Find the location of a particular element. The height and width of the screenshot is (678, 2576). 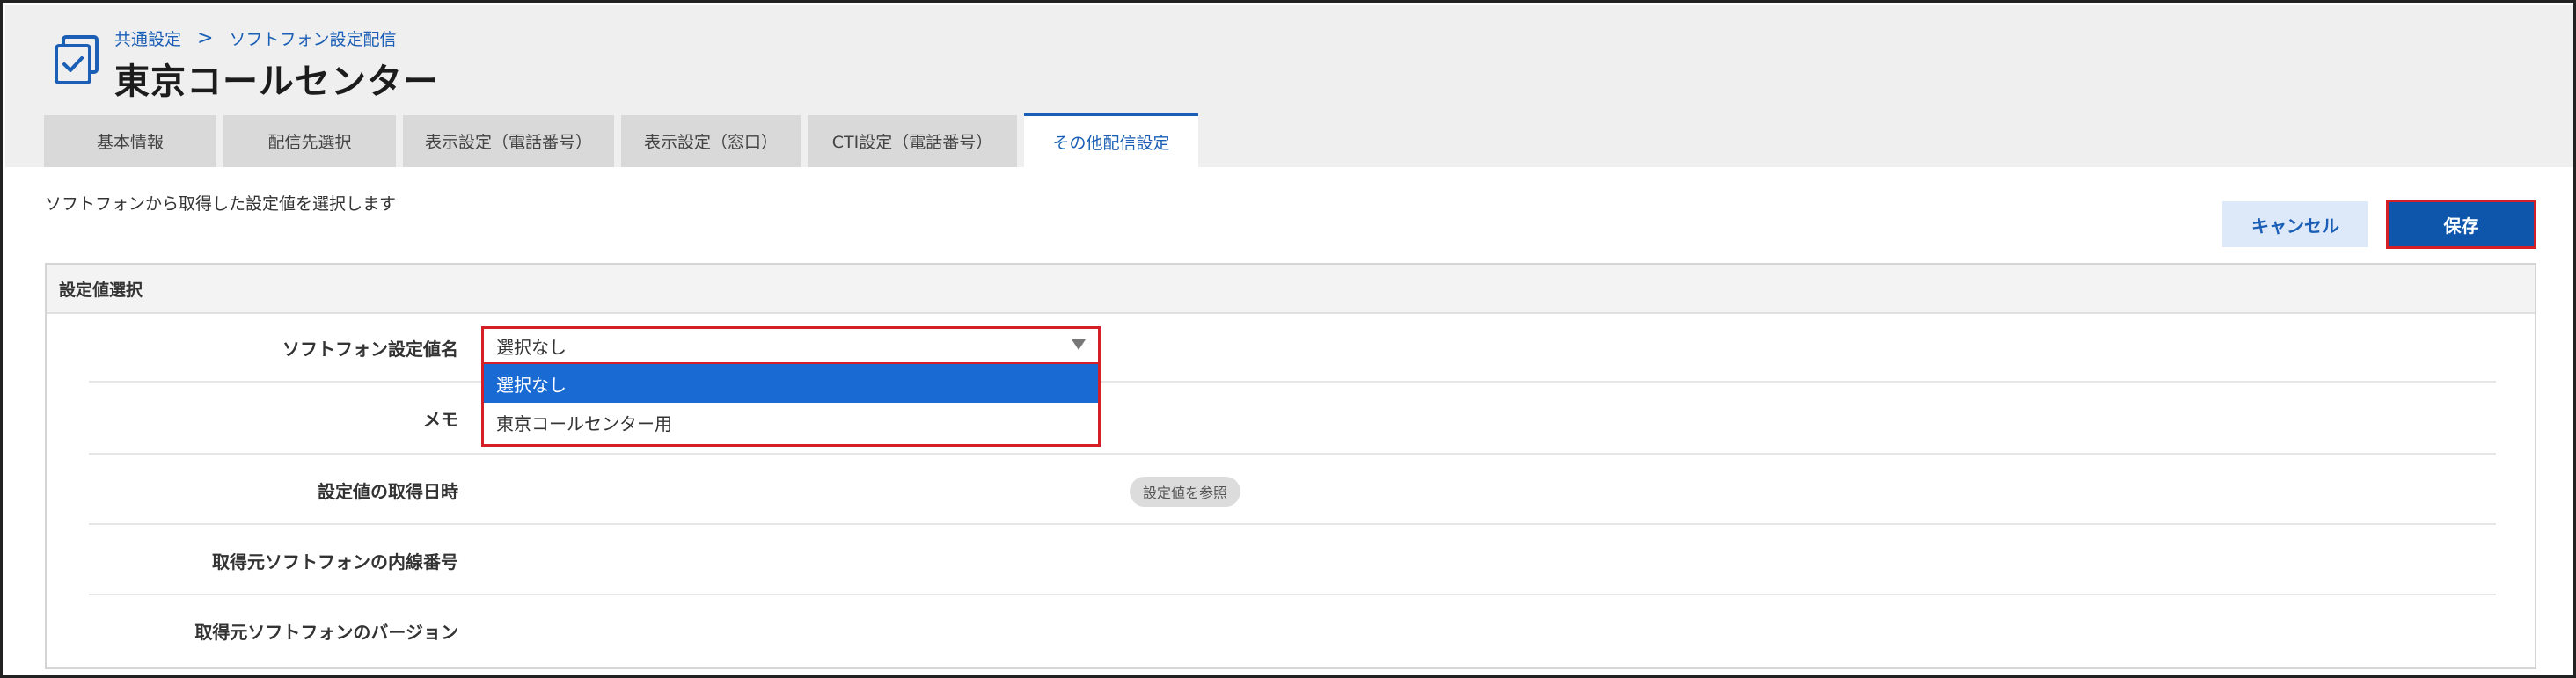

panel-title: 設定値選択 is located at coordinates (1291, 290).